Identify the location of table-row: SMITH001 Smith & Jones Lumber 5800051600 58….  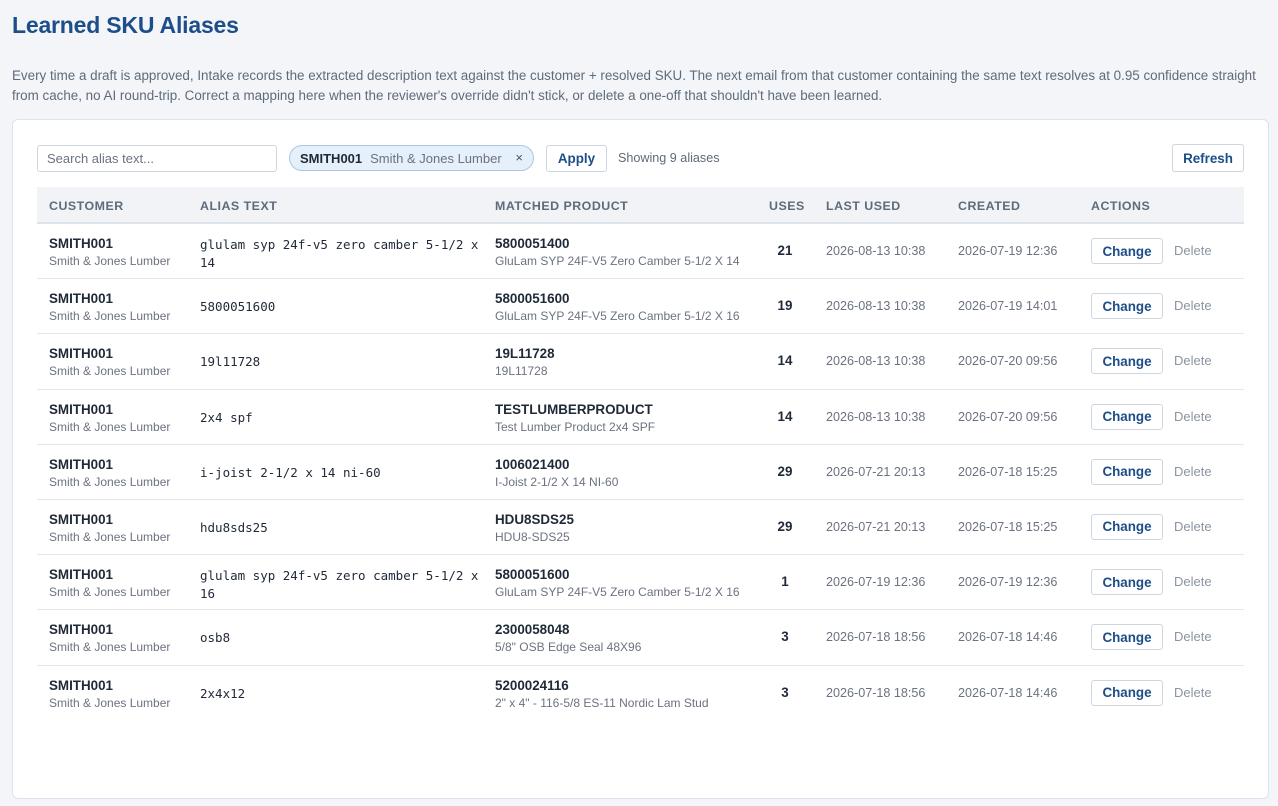
(640, 307).